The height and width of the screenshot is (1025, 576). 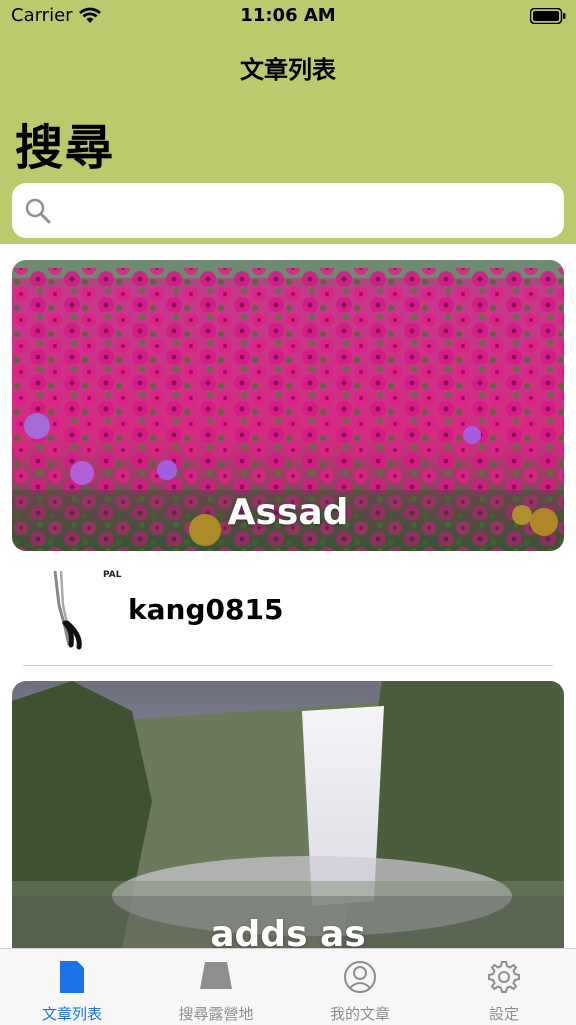 I want to click on tab-label: 文章列表, so click(x=71, y=1014).